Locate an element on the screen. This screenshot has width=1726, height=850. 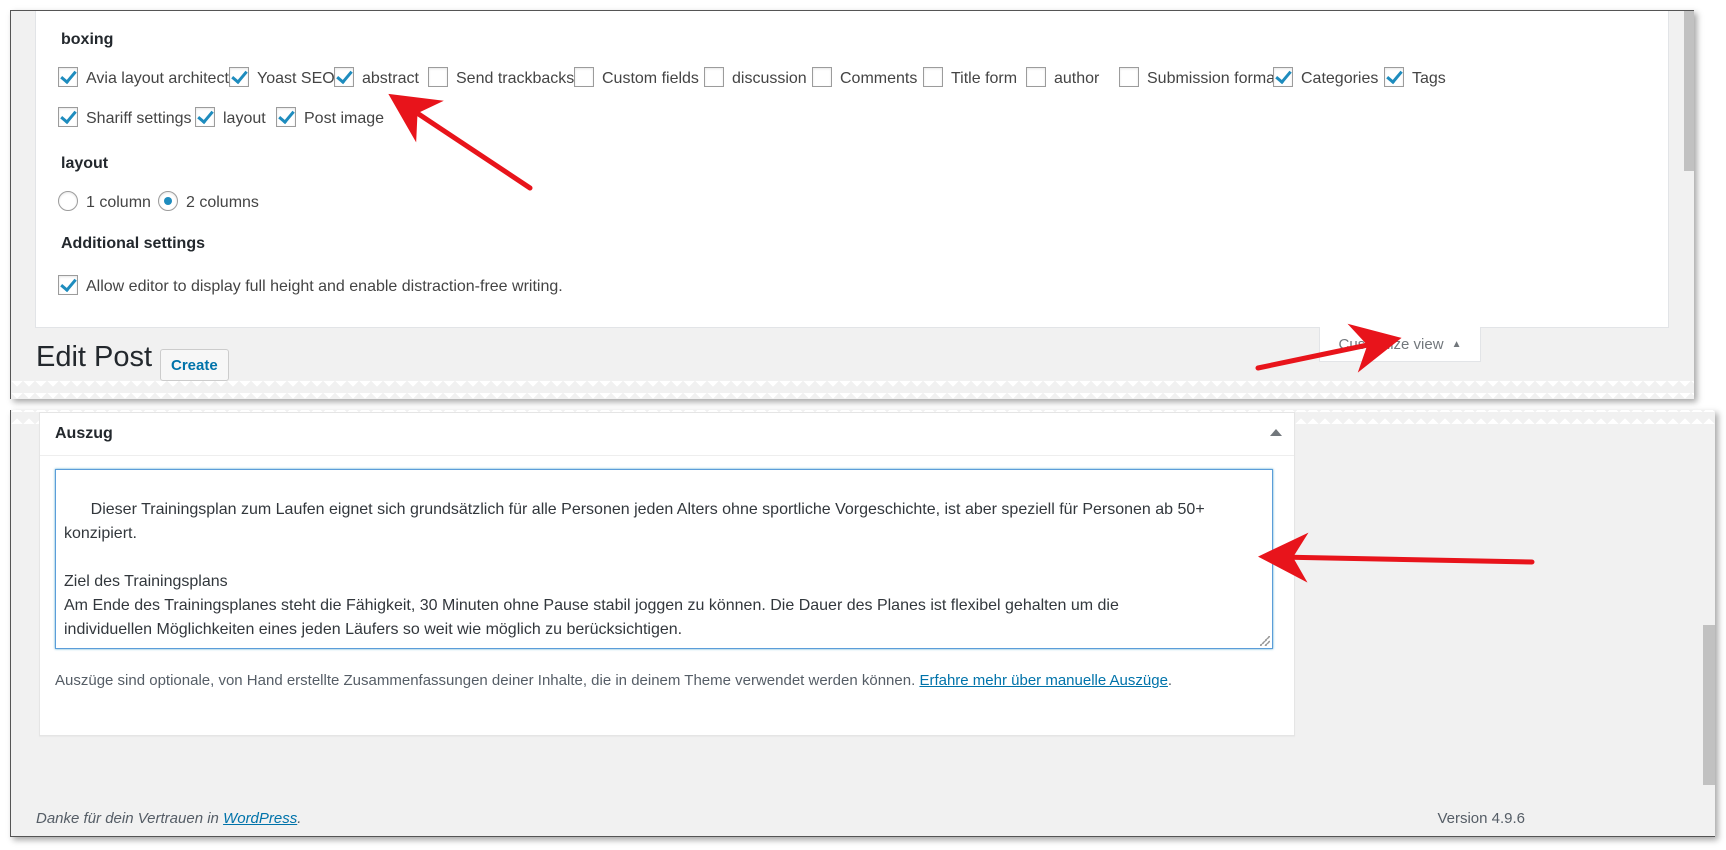
checkbox-label: Post image is located at coordinates (344, 118).